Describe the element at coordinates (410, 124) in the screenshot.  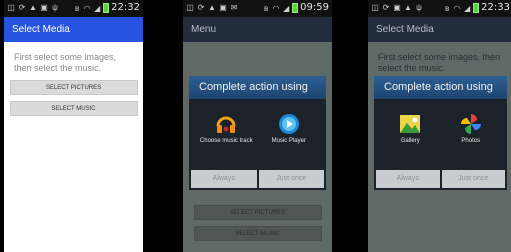
I see `gallery-icon` at that location.